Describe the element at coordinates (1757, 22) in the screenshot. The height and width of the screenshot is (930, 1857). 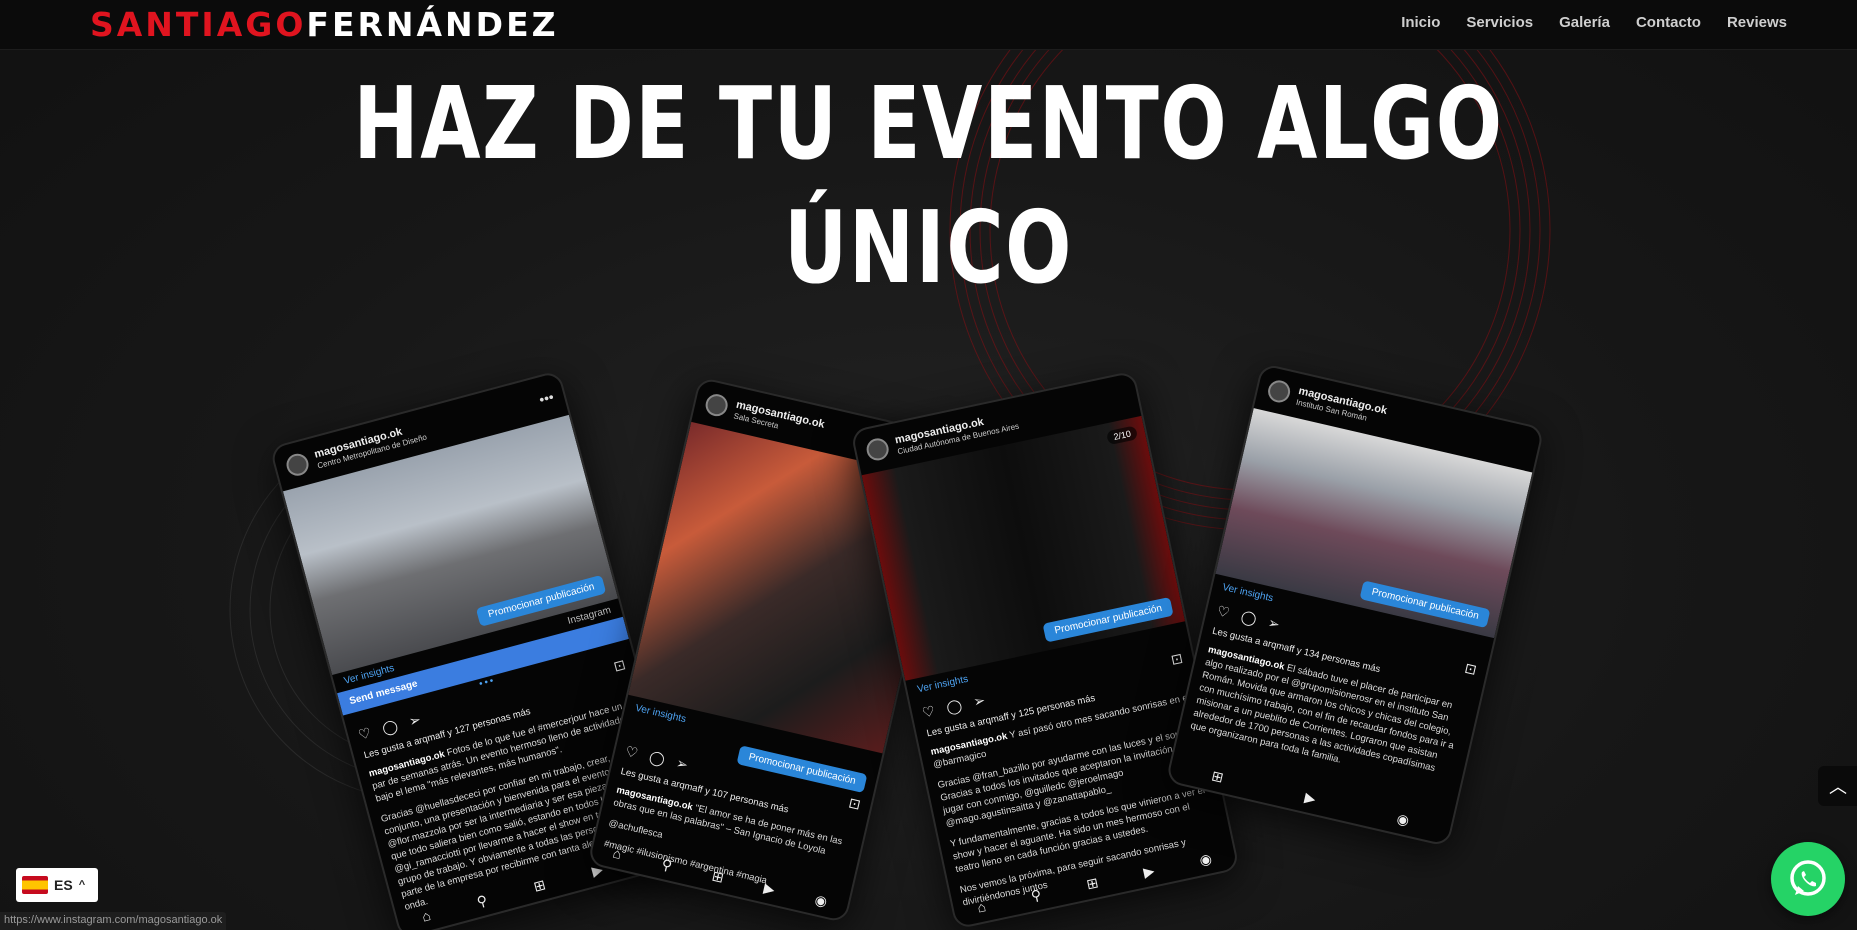
I see `nav-reviews: Reviews` at that location.